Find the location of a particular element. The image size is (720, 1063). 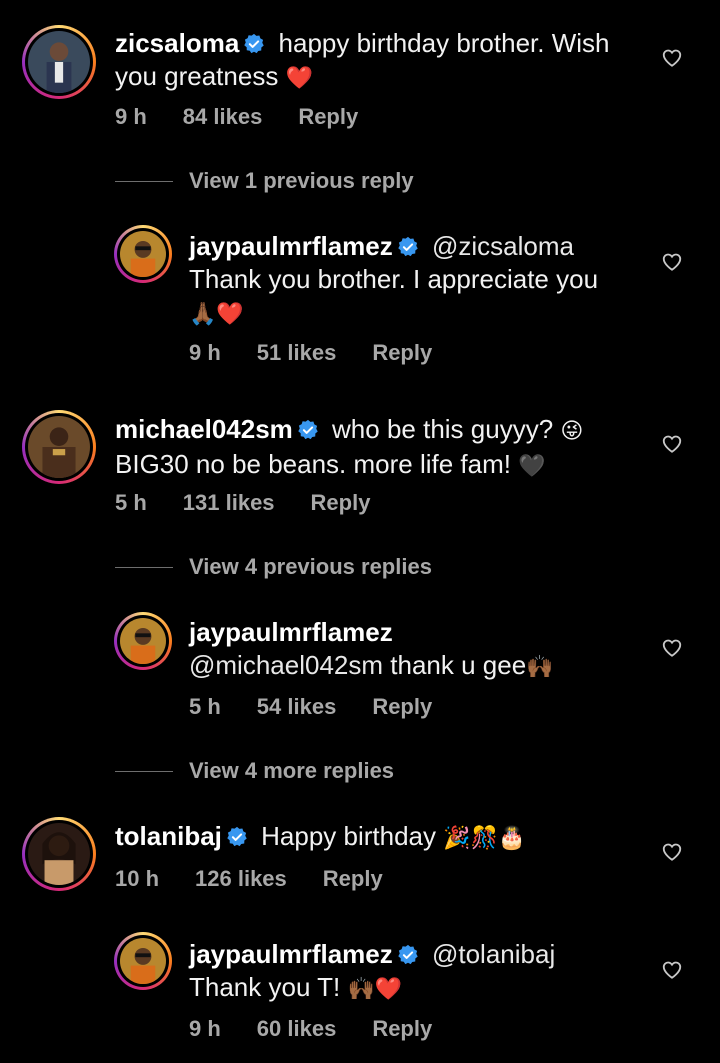

view-more-replies-button: View 4 more replies is located at coordinates (254, 771).